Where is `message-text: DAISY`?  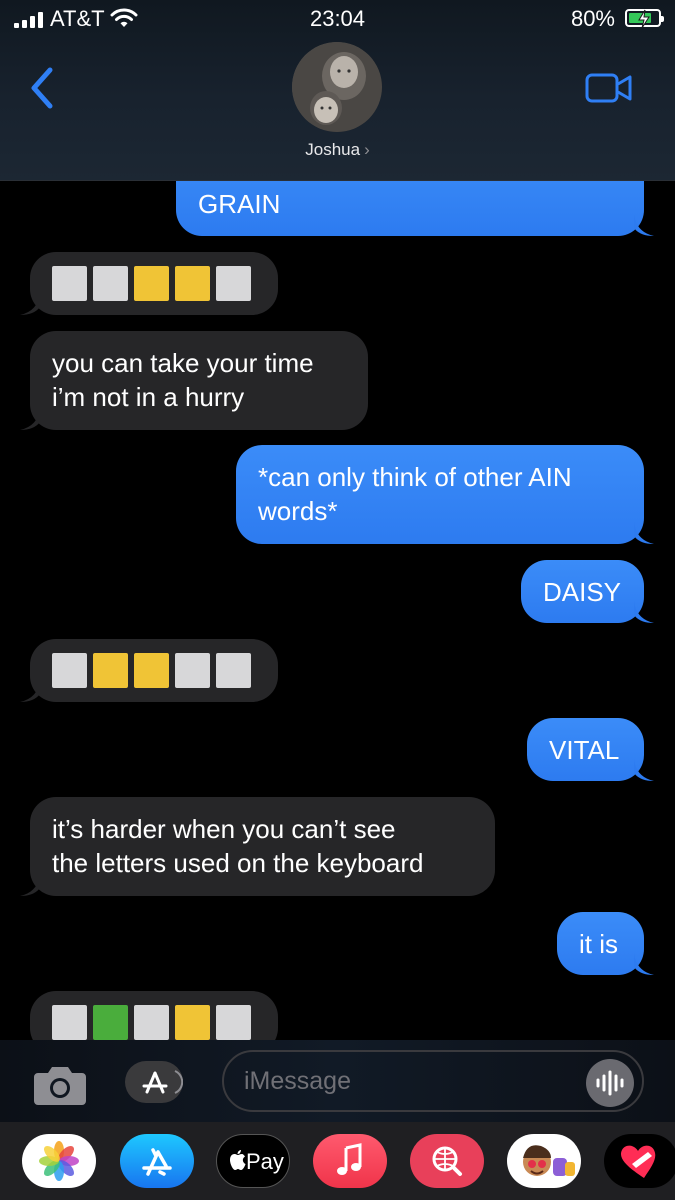
message-text: DAISY is located at coordinates (582, 592).